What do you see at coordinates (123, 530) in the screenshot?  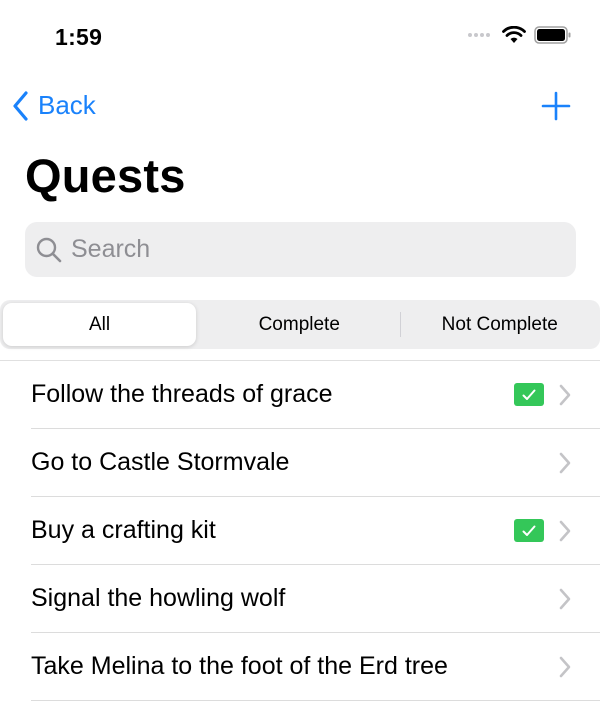 I see `quest-title: Buy a crafting kit` at bounding box center [123, 530].